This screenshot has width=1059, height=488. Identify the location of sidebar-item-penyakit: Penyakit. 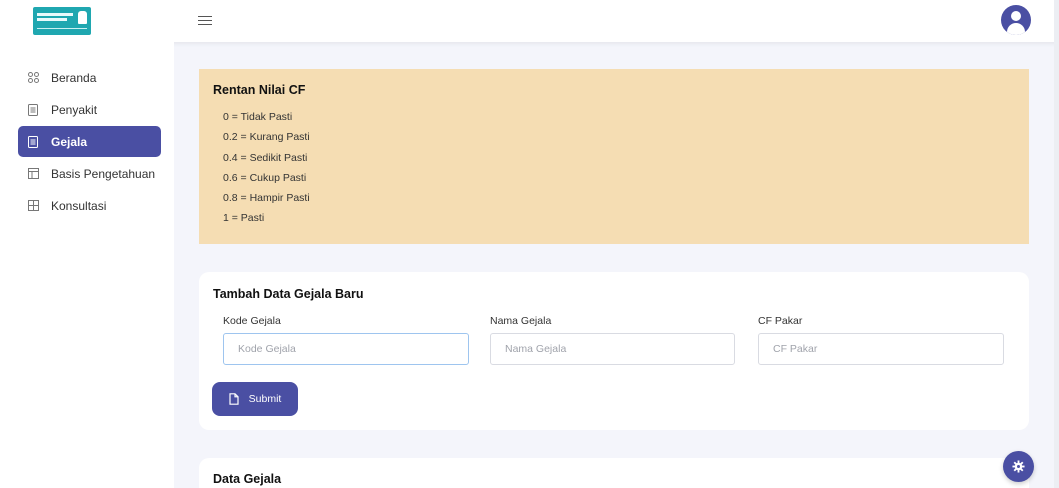
(89, 109).